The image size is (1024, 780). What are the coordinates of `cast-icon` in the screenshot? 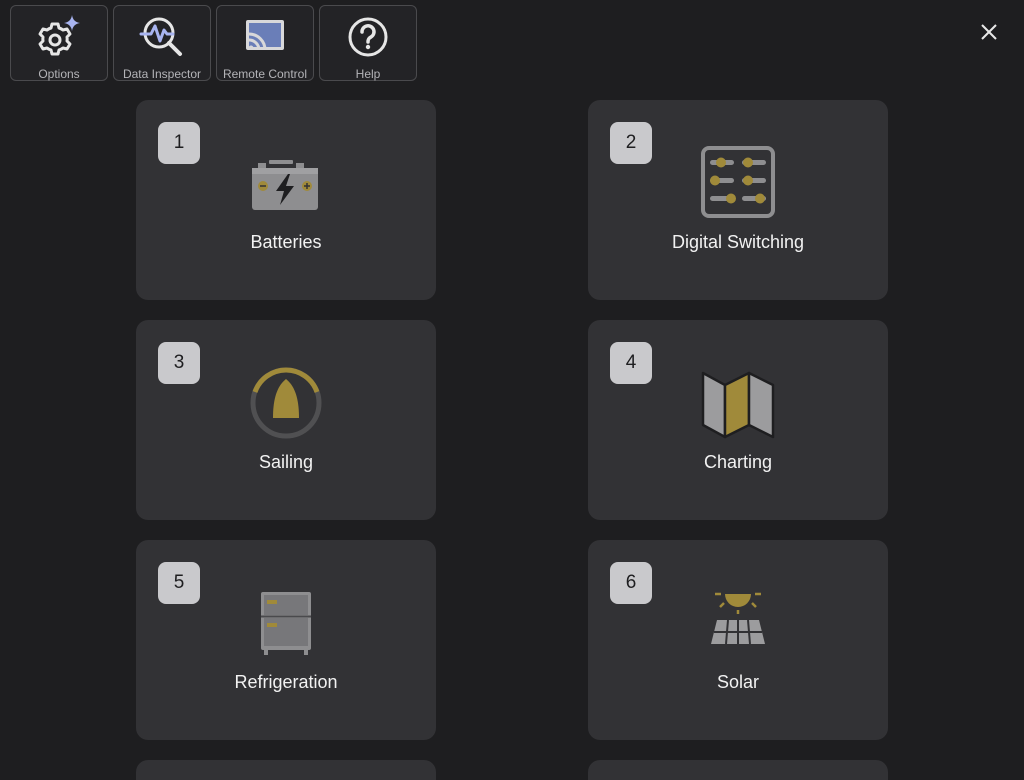 It's located at (265, 37).